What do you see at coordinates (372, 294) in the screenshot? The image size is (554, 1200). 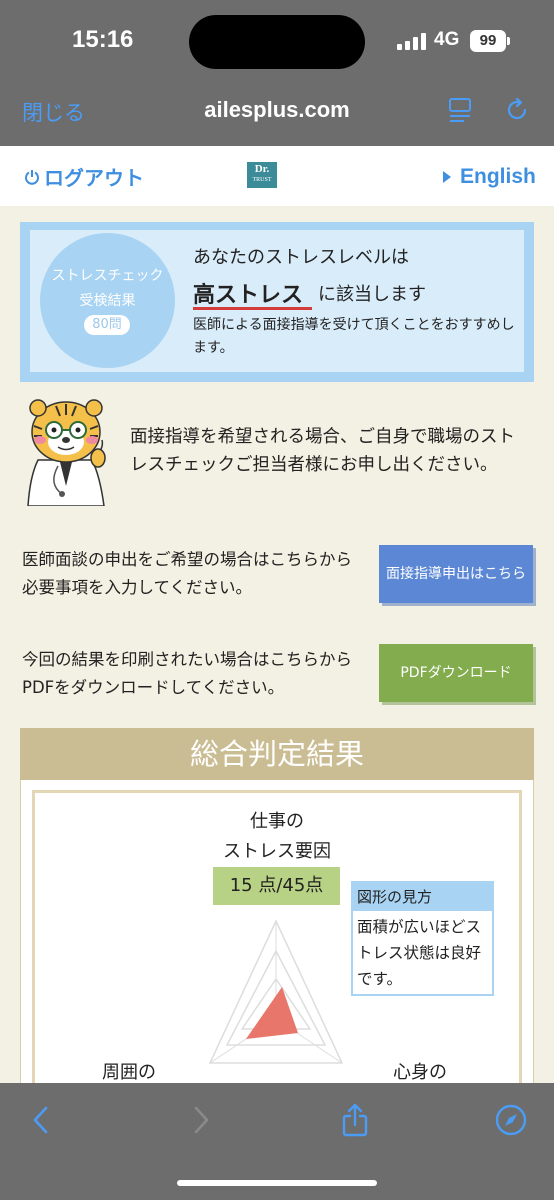 I see `stress-level-suffix: に該当します` at bounding box center [372, 294].